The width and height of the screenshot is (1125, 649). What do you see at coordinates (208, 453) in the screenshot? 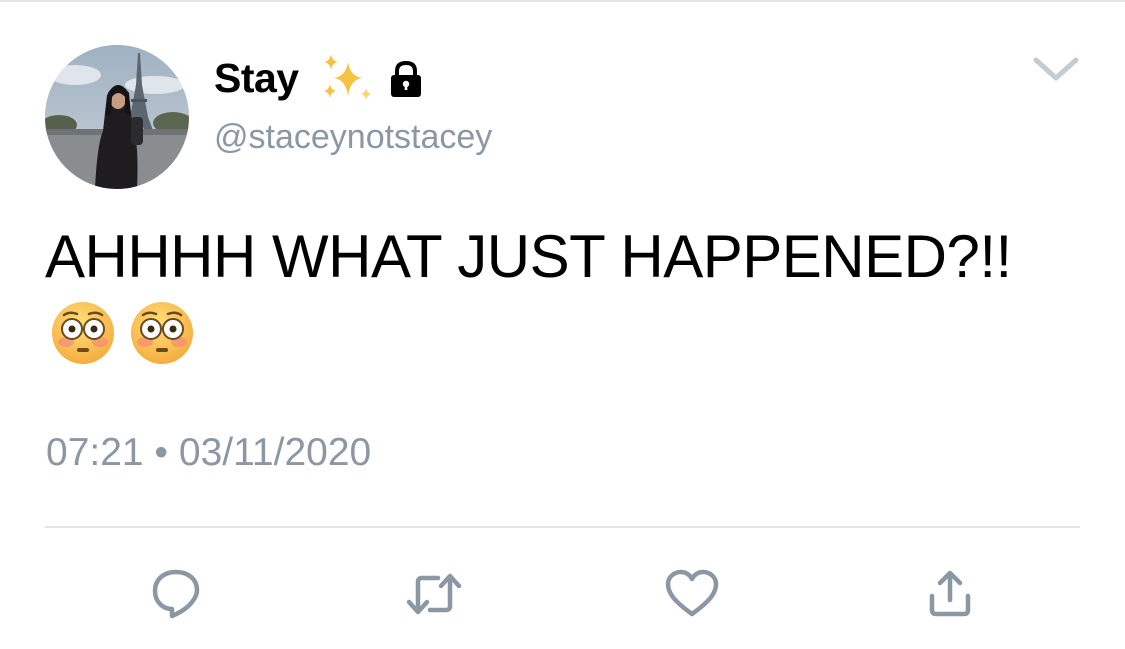
I see `timestamp: 07:21 • 03/11/2020` at bounding box center [208, 453].